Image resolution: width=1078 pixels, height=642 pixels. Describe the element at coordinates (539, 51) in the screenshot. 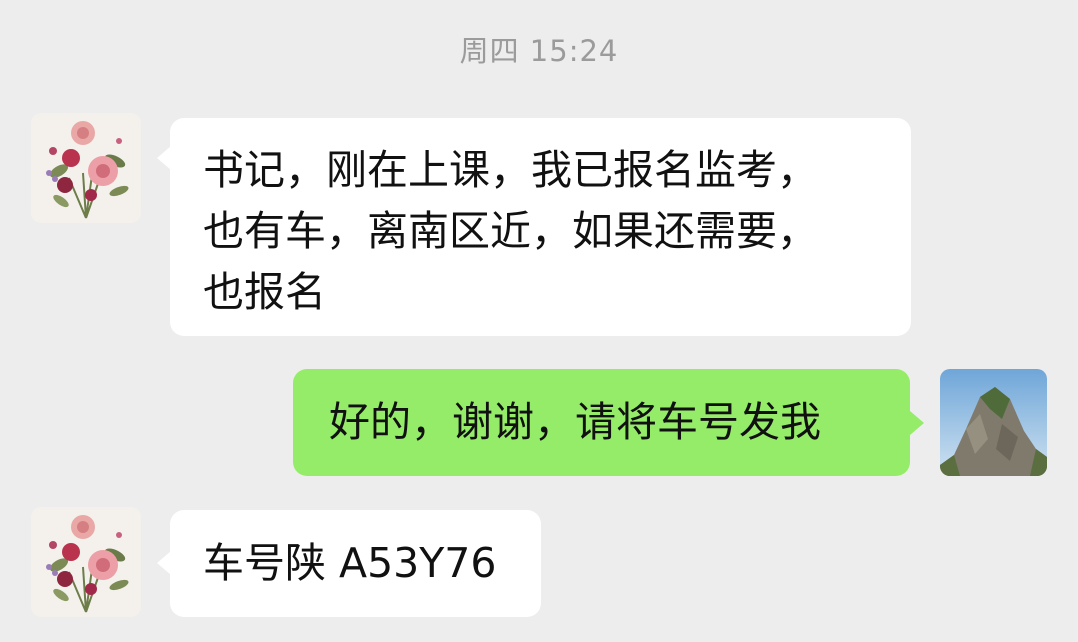

I see `message-timestamp: 周四 15:24` at that location.